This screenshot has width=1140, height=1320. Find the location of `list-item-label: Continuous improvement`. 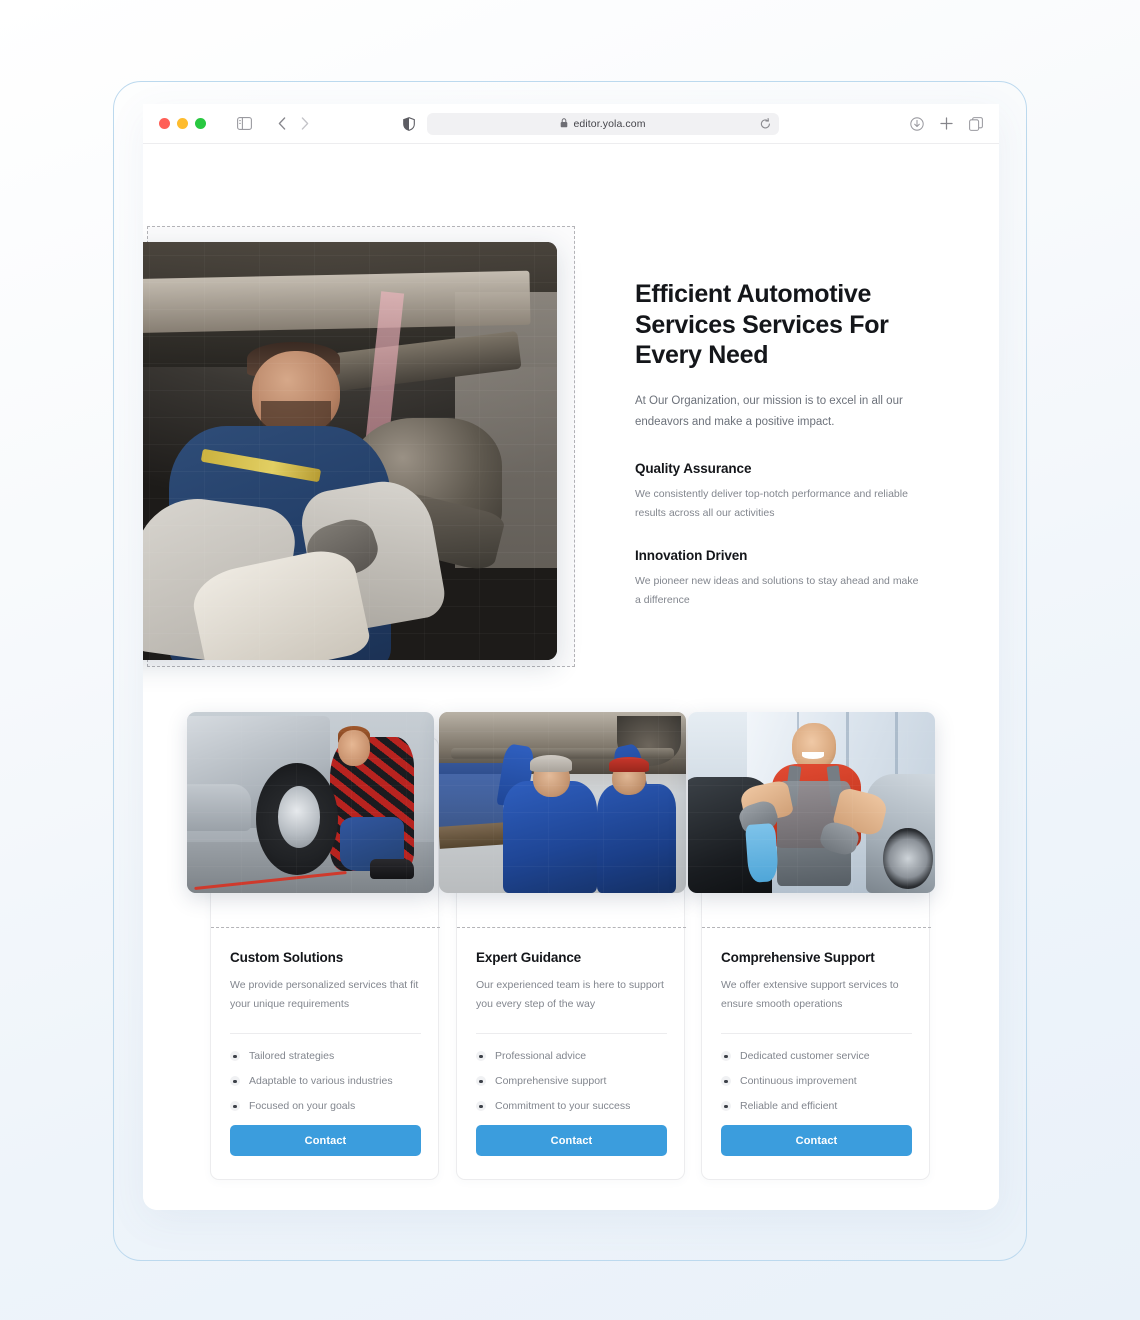

list-item-label: Continuous improvement is located at coordinates (798, 1081).